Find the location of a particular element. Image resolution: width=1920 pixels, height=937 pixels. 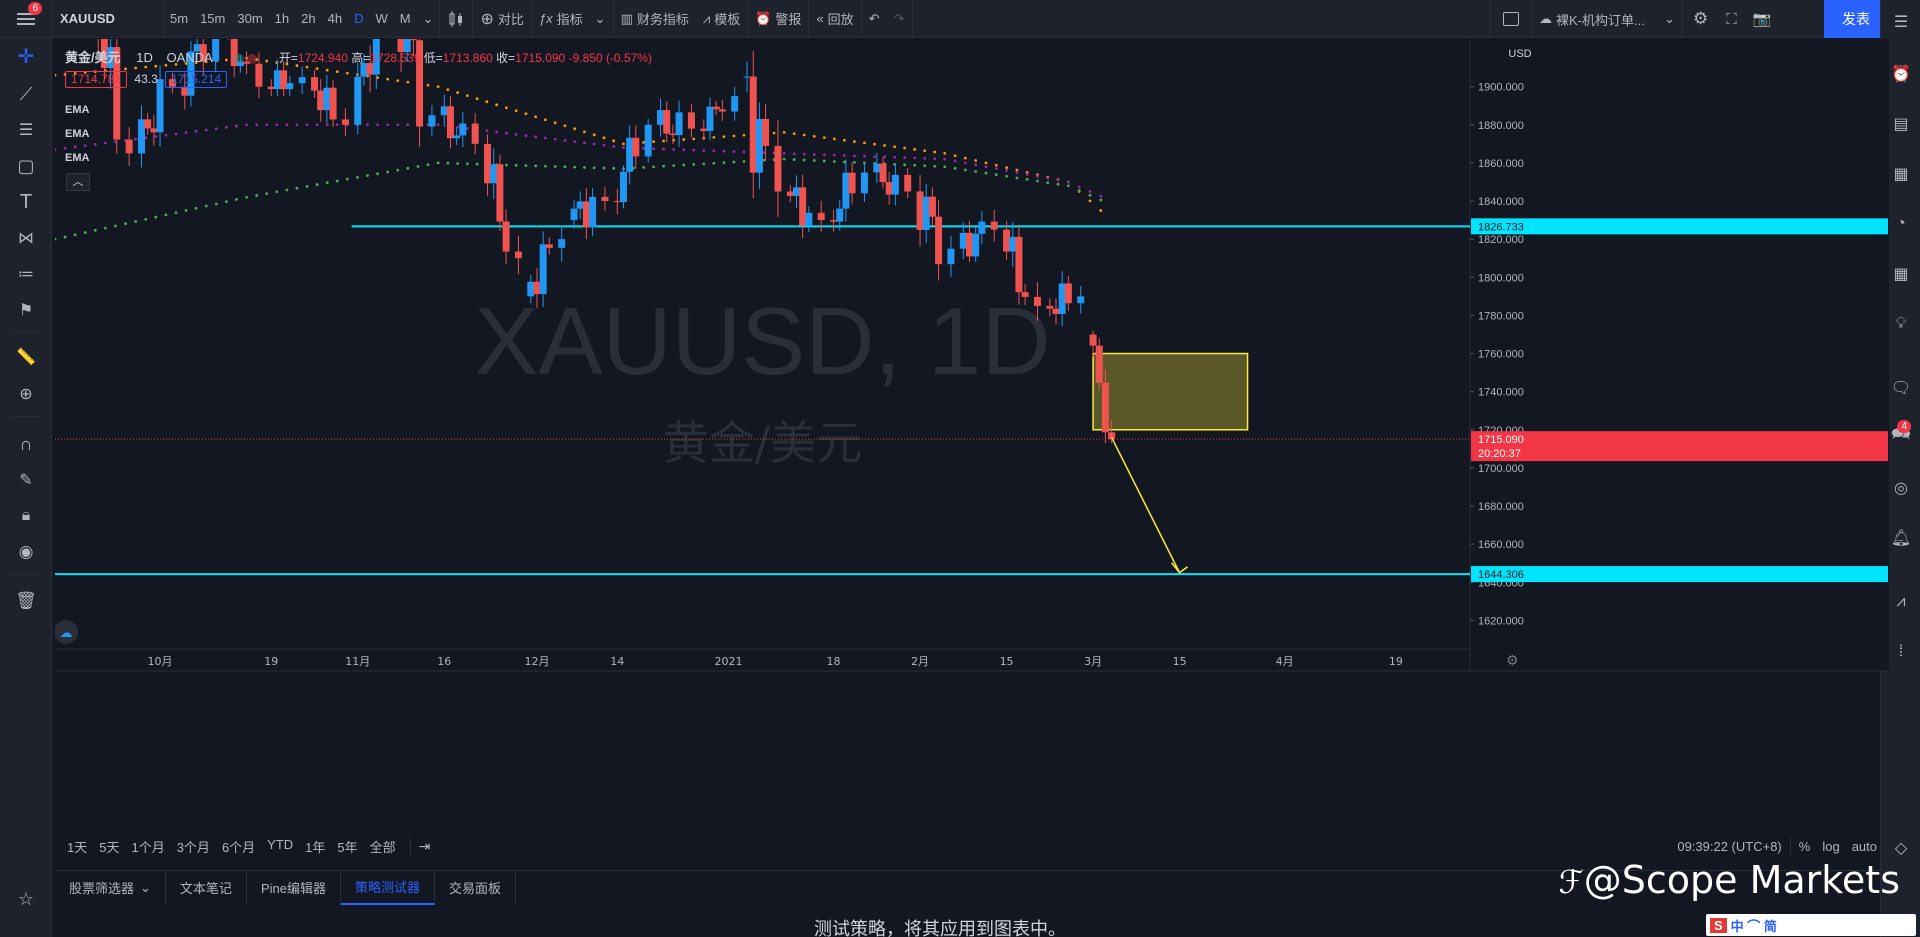

trend-line-tool: ⟋ is located at coordinates (26, 94).